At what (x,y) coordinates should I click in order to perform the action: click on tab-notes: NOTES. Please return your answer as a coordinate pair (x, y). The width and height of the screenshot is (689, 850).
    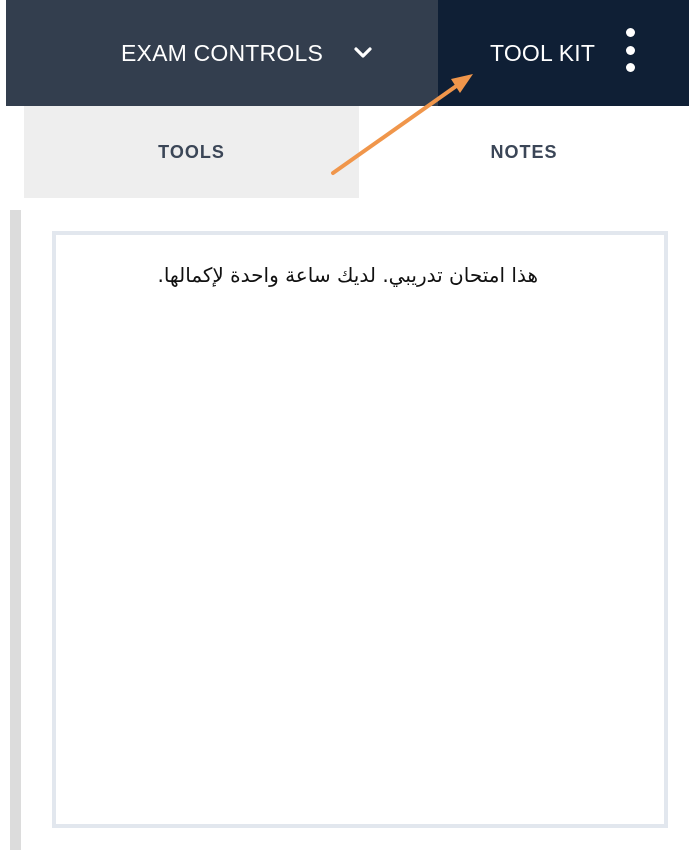
    Looking at the image, I should click on (524, 152).